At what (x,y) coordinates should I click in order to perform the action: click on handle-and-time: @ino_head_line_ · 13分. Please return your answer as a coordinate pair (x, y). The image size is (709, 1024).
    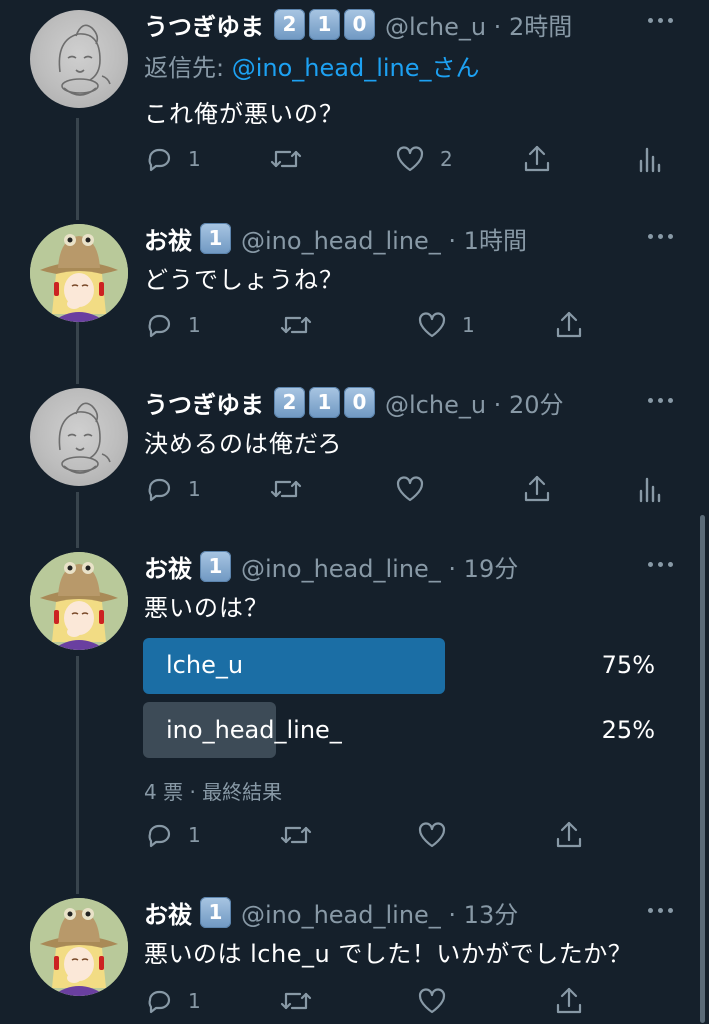
    Looking at the image, I should click on (379, 912).